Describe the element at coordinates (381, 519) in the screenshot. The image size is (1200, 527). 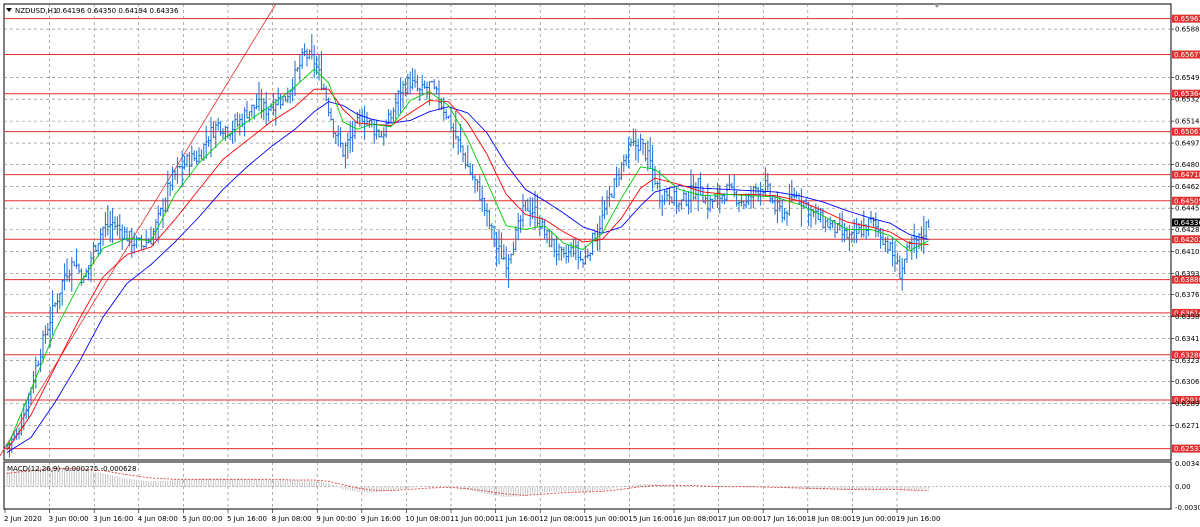
I see `x-tick-label: 9 Jun 16:00` at that location.